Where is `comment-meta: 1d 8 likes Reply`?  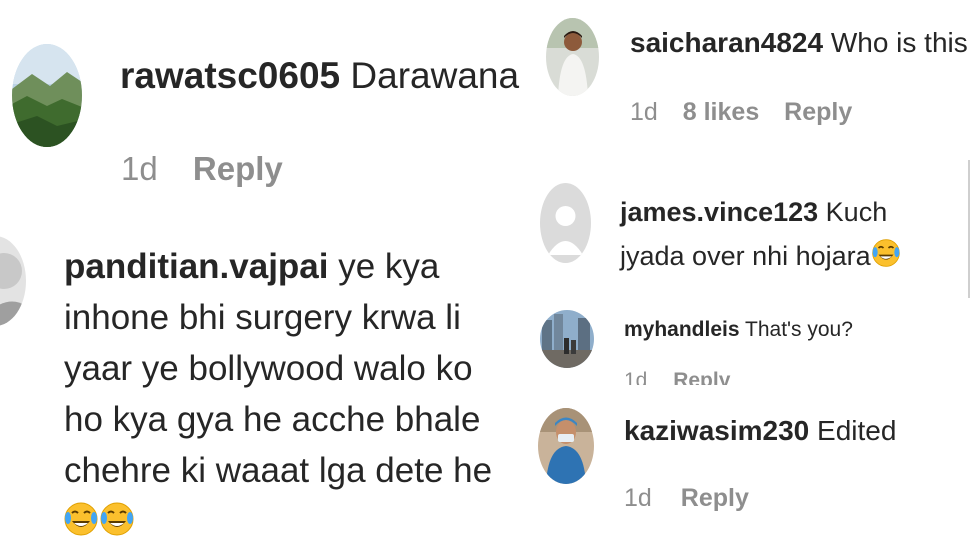
comment-meta: 1d 8 likes Reply is located at coordinates (741, 112).